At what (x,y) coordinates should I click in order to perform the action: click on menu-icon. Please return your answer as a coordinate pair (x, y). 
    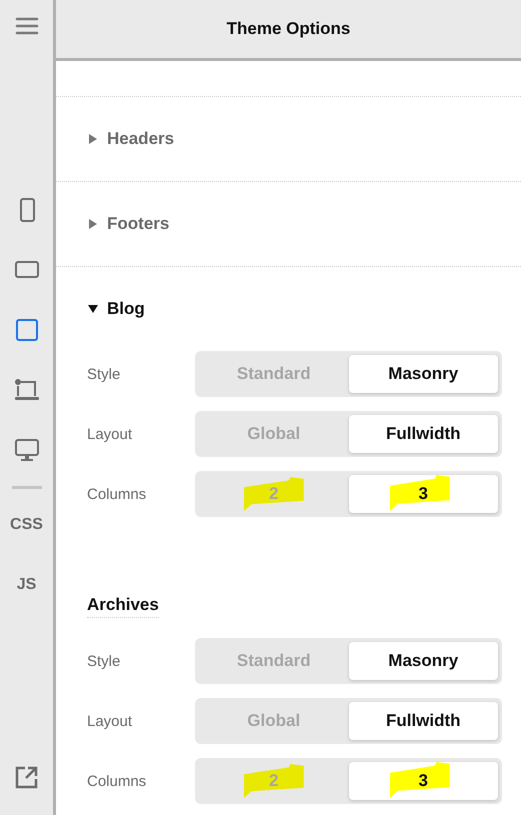
    Looking at the image, I should click on (27, 26).